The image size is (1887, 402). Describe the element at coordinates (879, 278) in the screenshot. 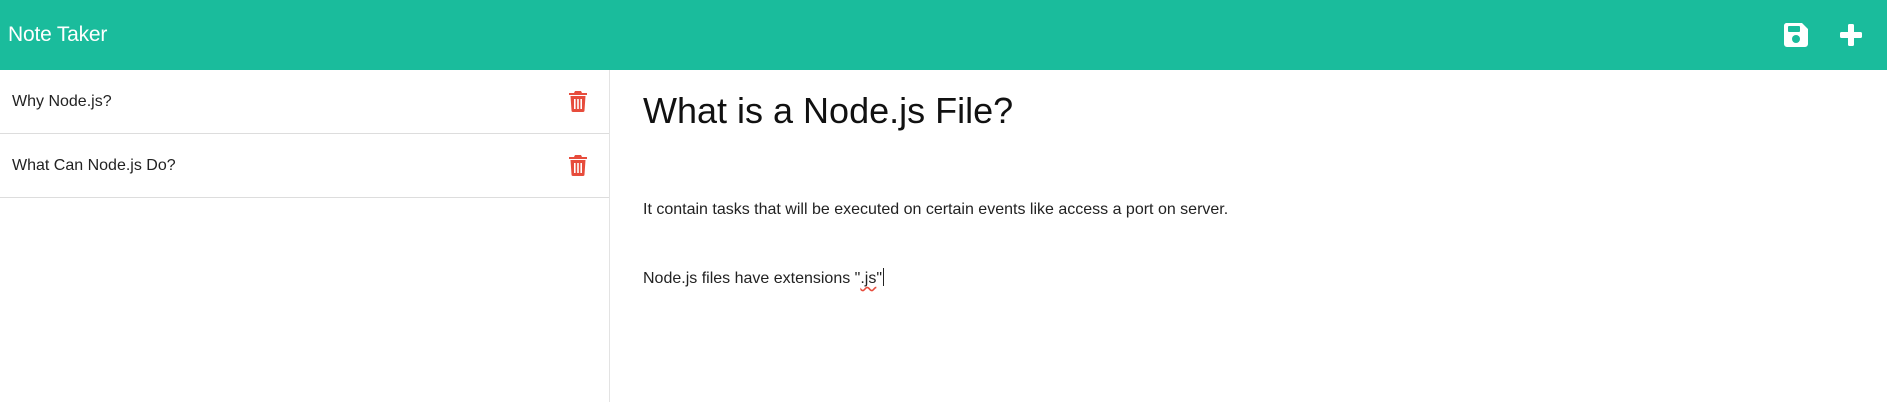

I see `note-body-text: "` at that location.